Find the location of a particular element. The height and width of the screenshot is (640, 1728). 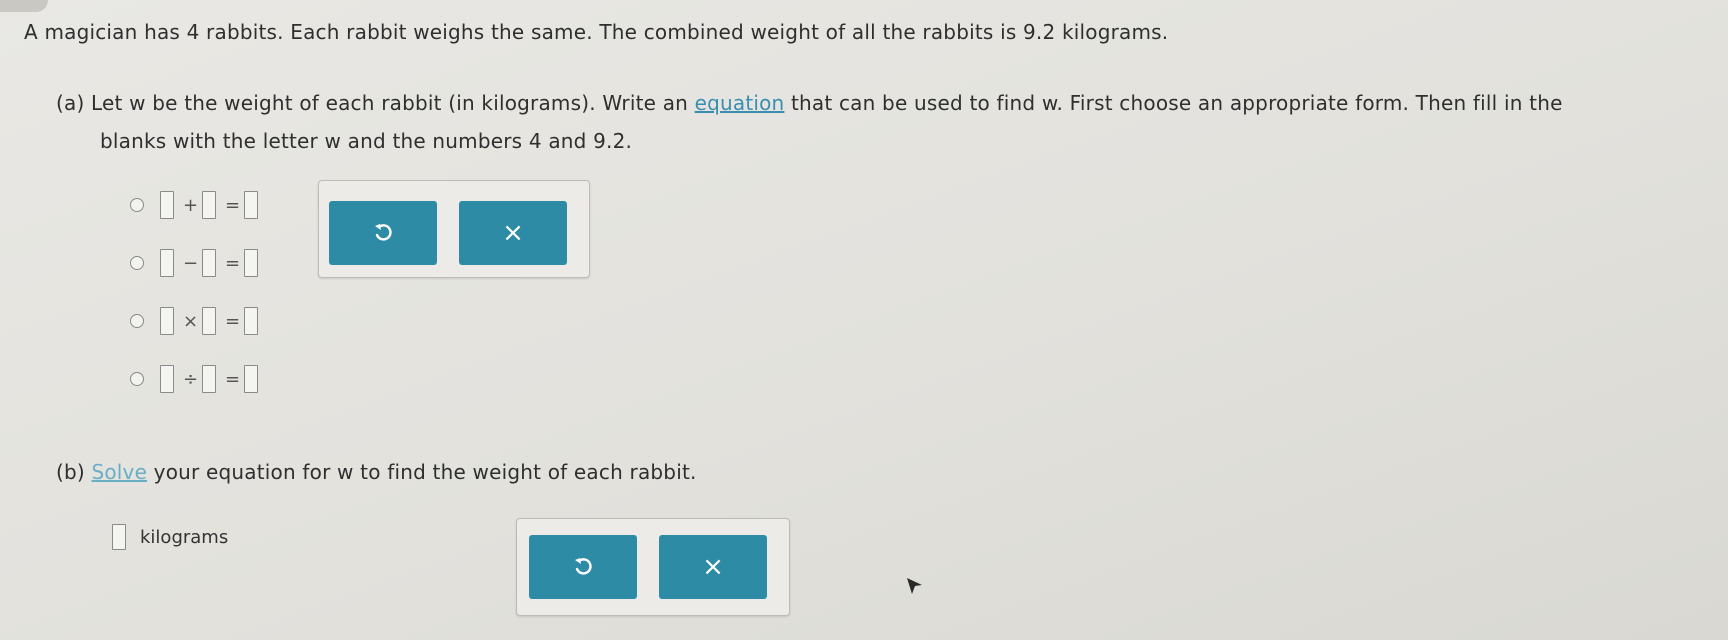

part-a-action-panel: × is located at coordinates (454, 229).